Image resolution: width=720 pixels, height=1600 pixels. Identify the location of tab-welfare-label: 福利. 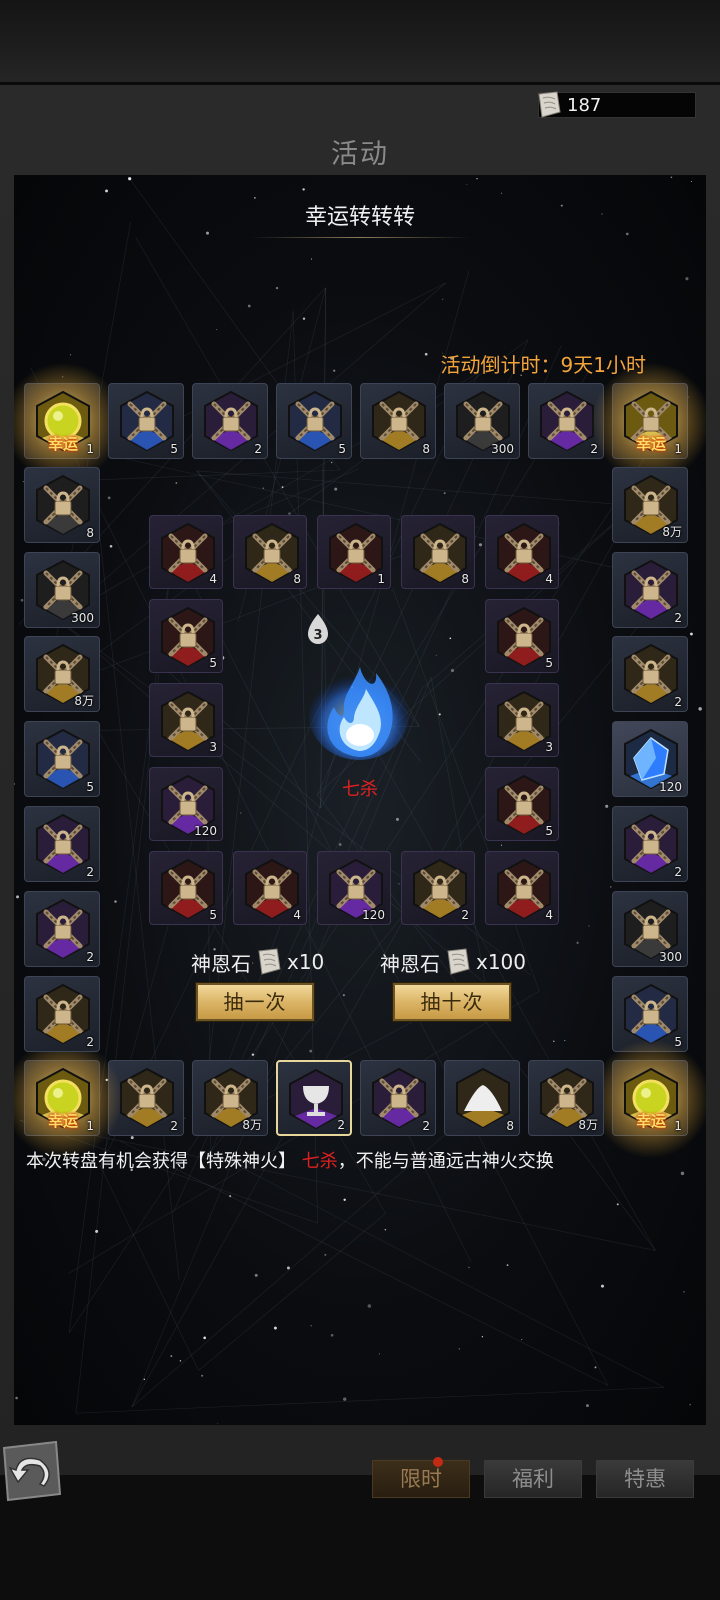
(533, 1479).